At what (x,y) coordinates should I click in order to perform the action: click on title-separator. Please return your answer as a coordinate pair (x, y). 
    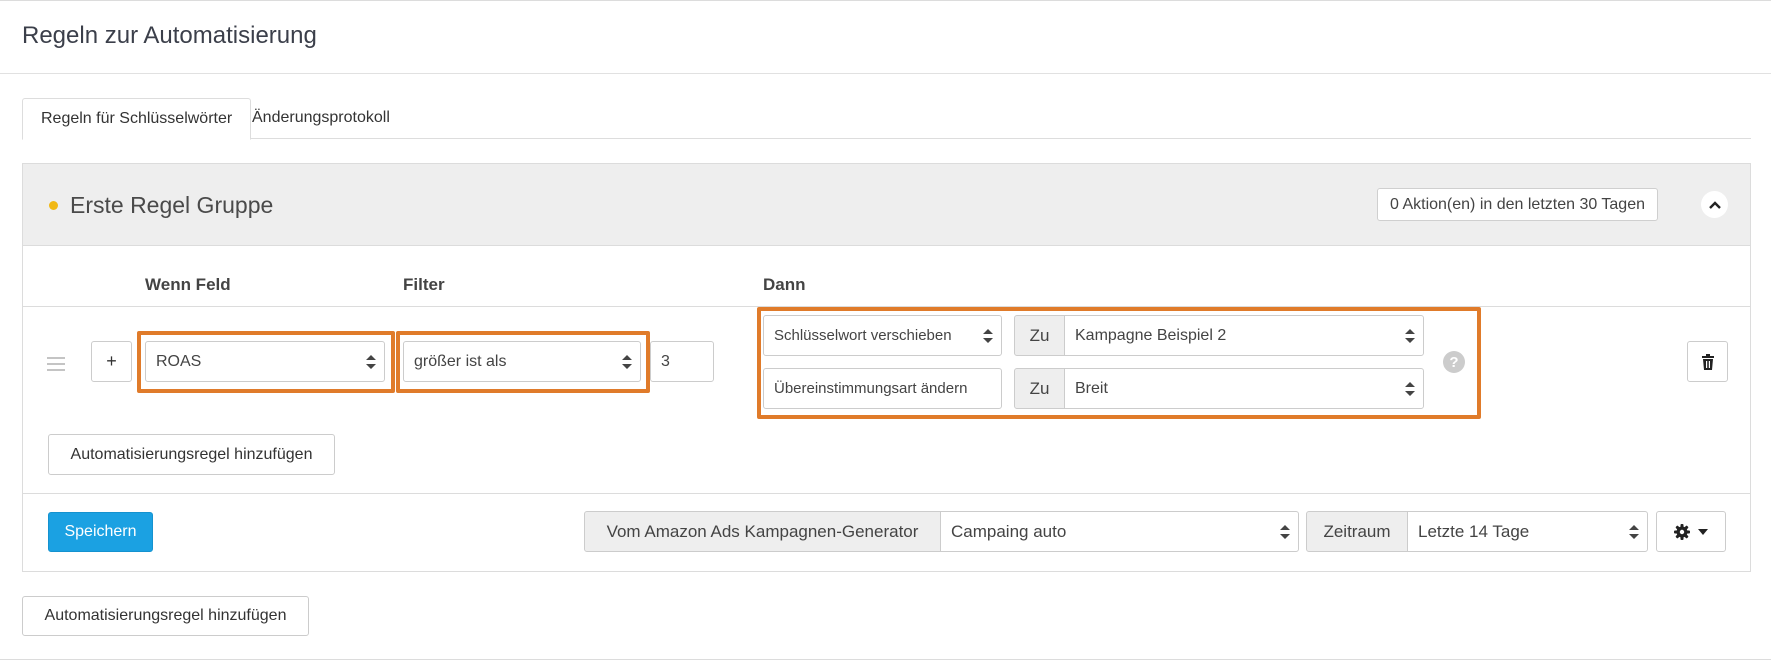
    Looking at the image, I should click on (885, 73).